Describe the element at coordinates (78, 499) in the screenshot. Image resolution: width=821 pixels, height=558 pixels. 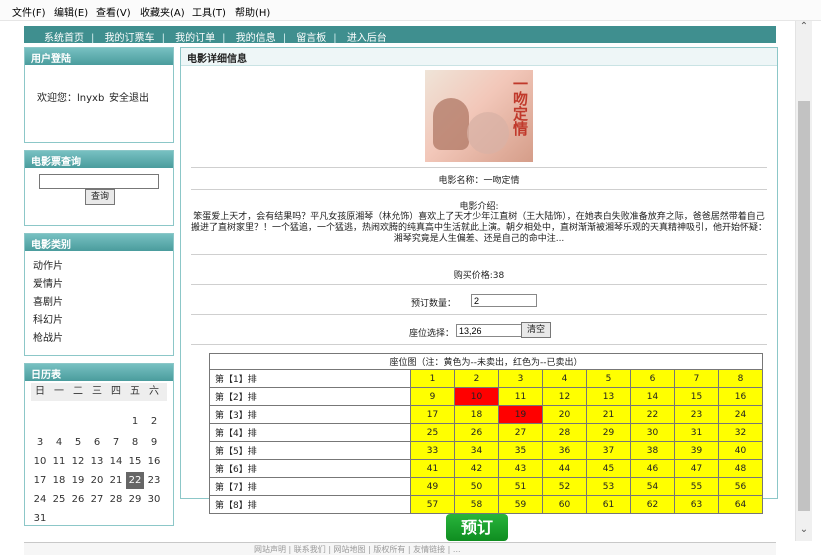
I see `calendar-day: 26` at that location.